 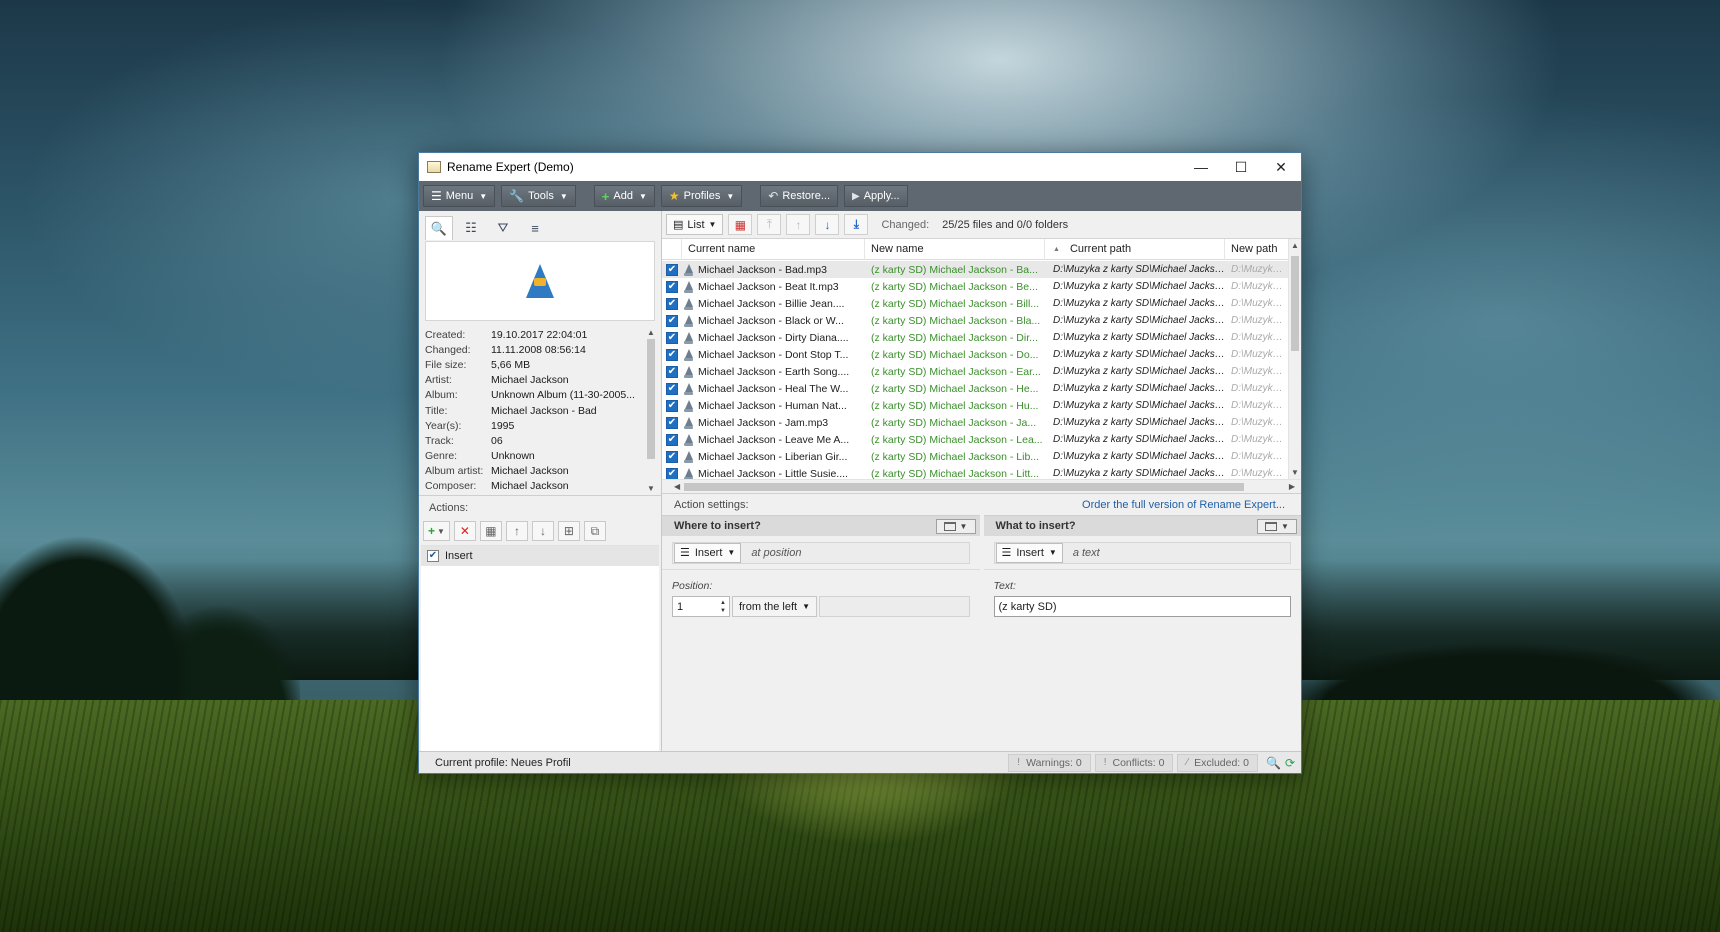 What do you see at coordinates (568, 531) in the screenshot?
I see `rename-action-button: ⊞` at bounding box center [568, 531].